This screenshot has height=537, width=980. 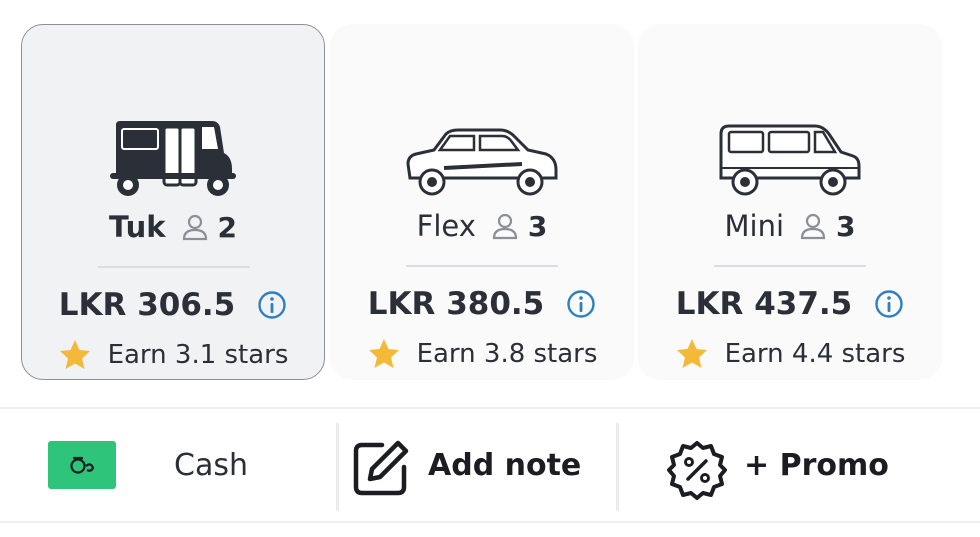 I want to click on ride-name: Mini, so click(x=754, y=226).